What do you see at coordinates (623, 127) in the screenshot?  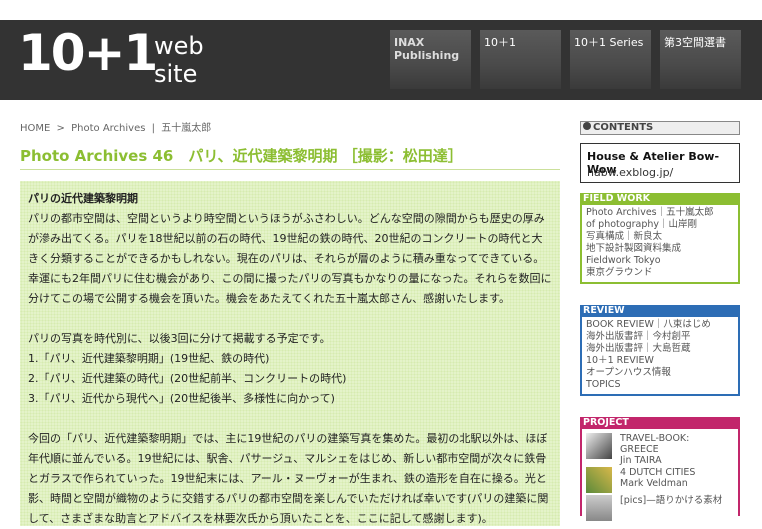 I see `contents-label: CONTENTS` at bounding box center [623, 127].